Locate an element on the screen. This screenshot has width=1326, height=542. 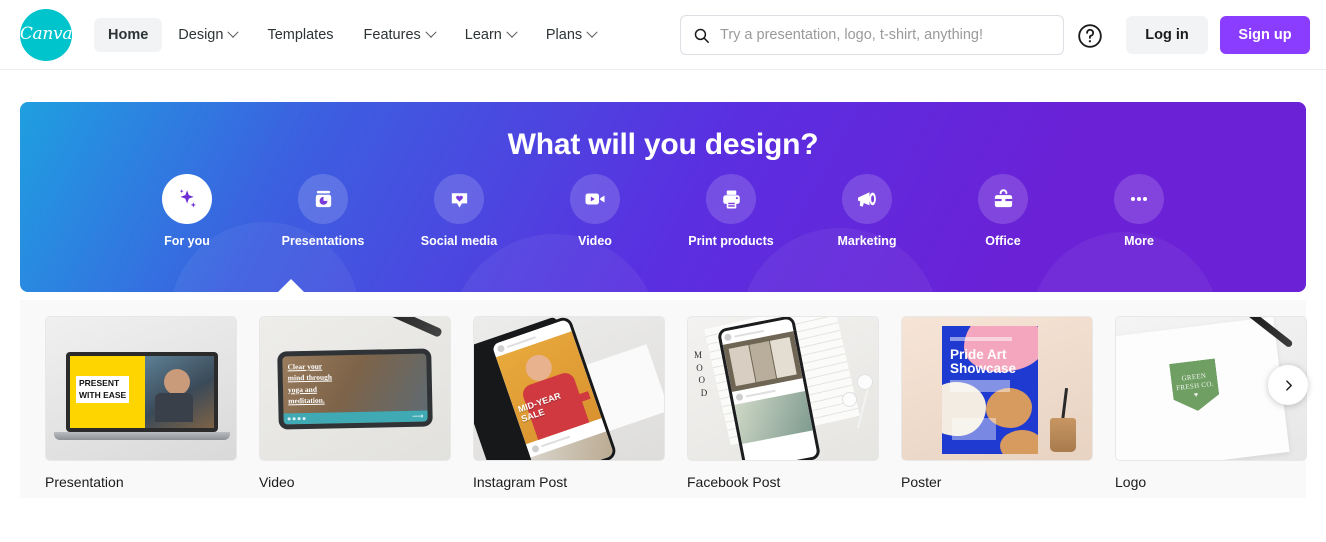
facebook-artwork: M O O D is located at coordinates (783, 388).